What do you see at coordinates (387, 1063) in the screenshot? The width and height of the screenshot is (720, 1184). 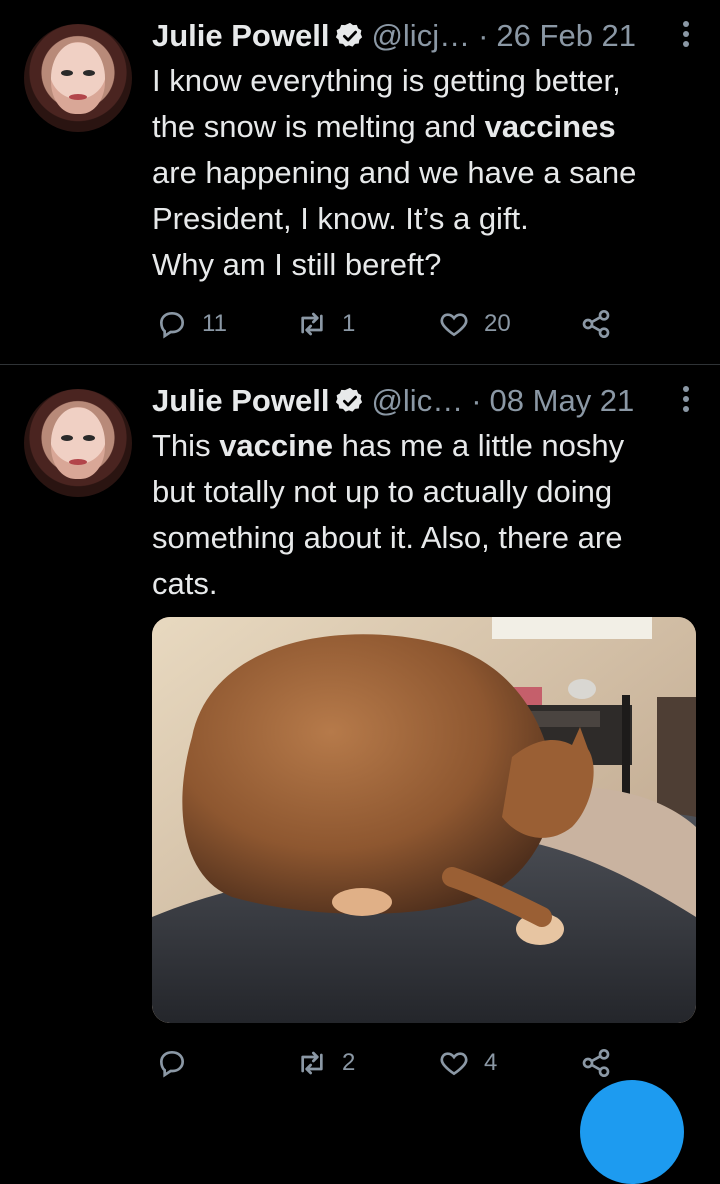 I see `tweet-actions: 2 4` at bounding box center [387, 1063].